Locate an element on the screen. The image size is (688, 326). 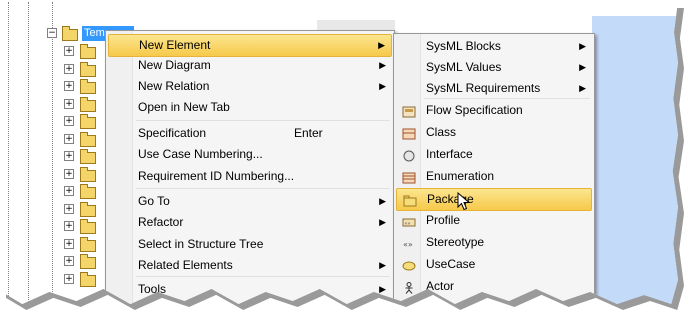
submenu-item-stereotype: «» Stereotype is located at coordinates (494, 242).